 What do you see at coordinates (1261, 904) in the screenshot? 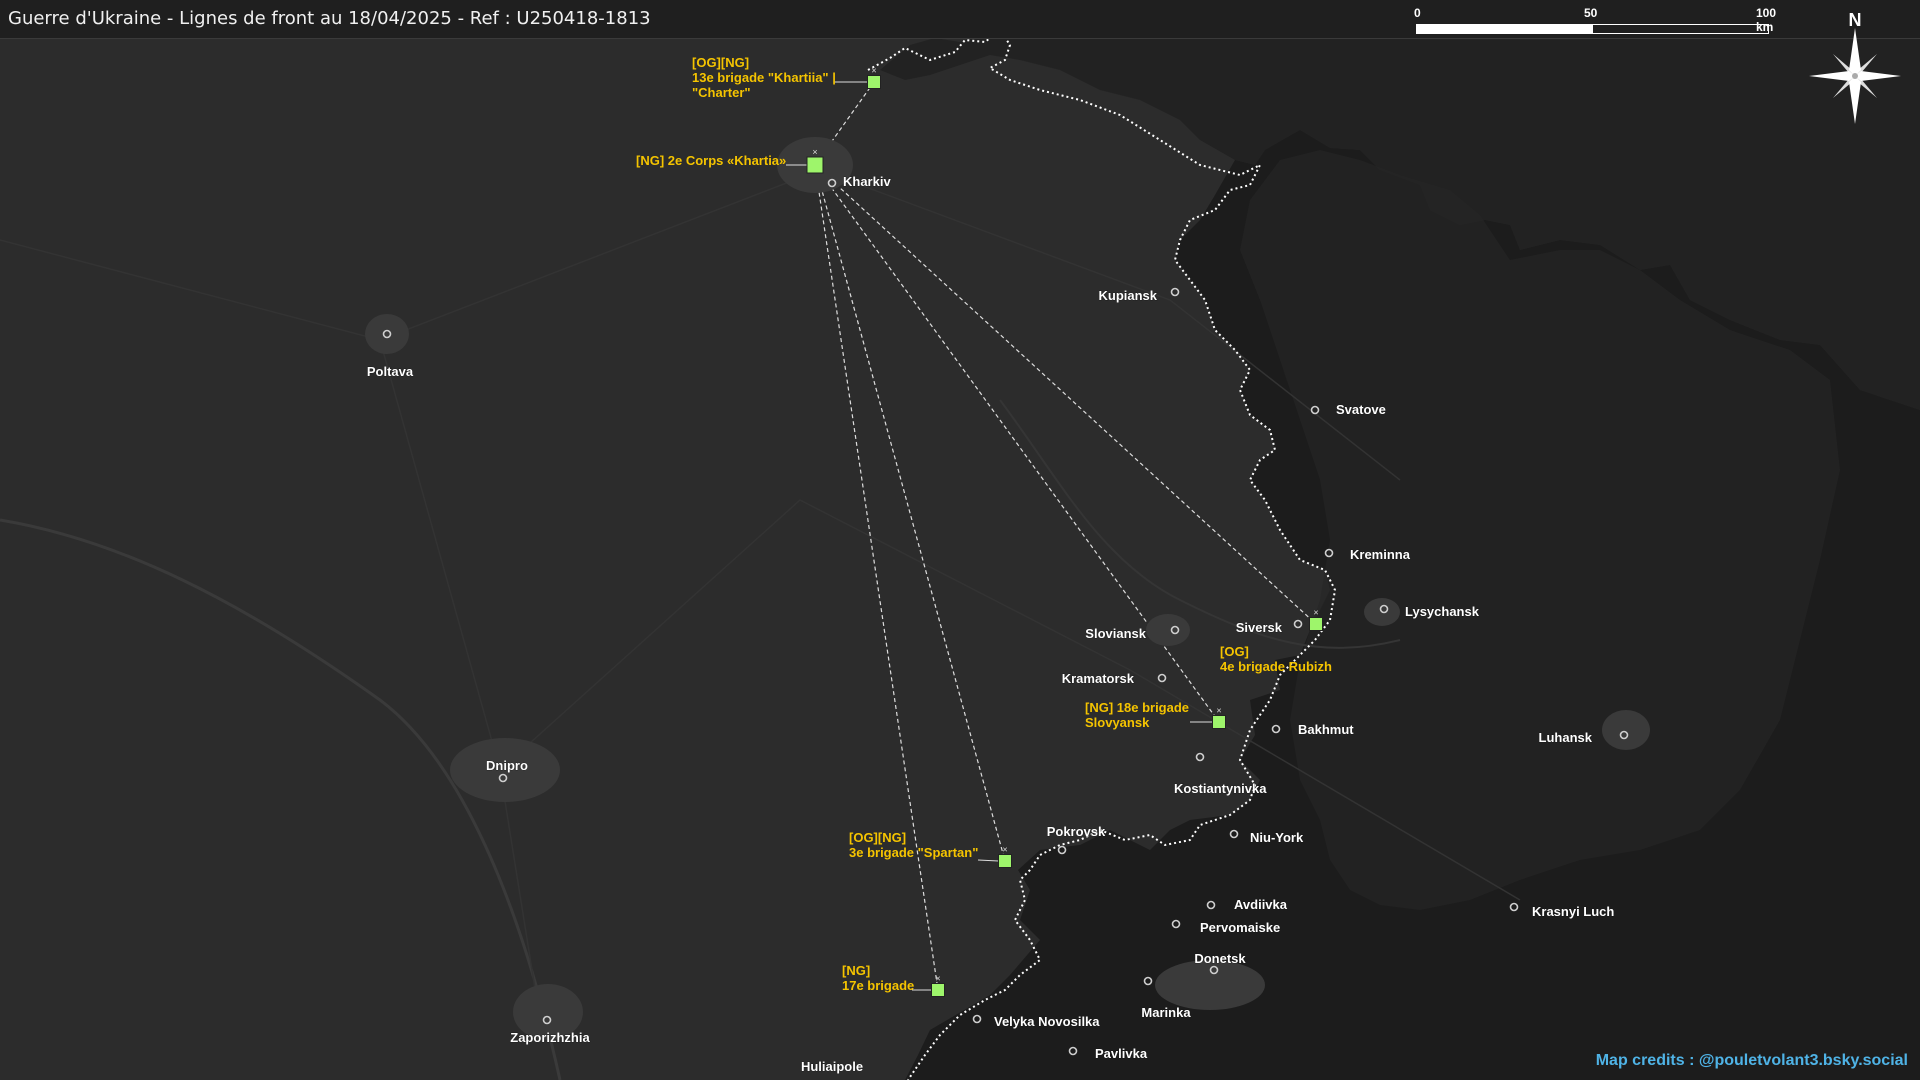
I see `city-label-avdiivka: Avdiivka` at bounding box center [1261, 904].